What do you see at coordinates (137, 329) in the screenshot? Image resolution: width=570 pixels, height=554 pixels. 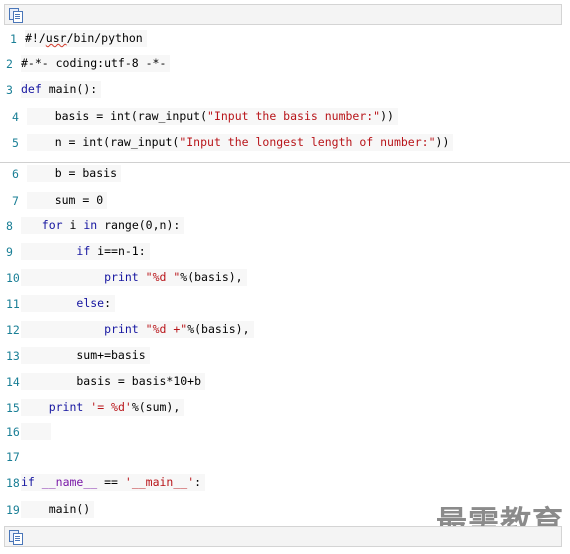 I see `code-text: print "%d +"%(basis),` at bounding box center [137, 329].